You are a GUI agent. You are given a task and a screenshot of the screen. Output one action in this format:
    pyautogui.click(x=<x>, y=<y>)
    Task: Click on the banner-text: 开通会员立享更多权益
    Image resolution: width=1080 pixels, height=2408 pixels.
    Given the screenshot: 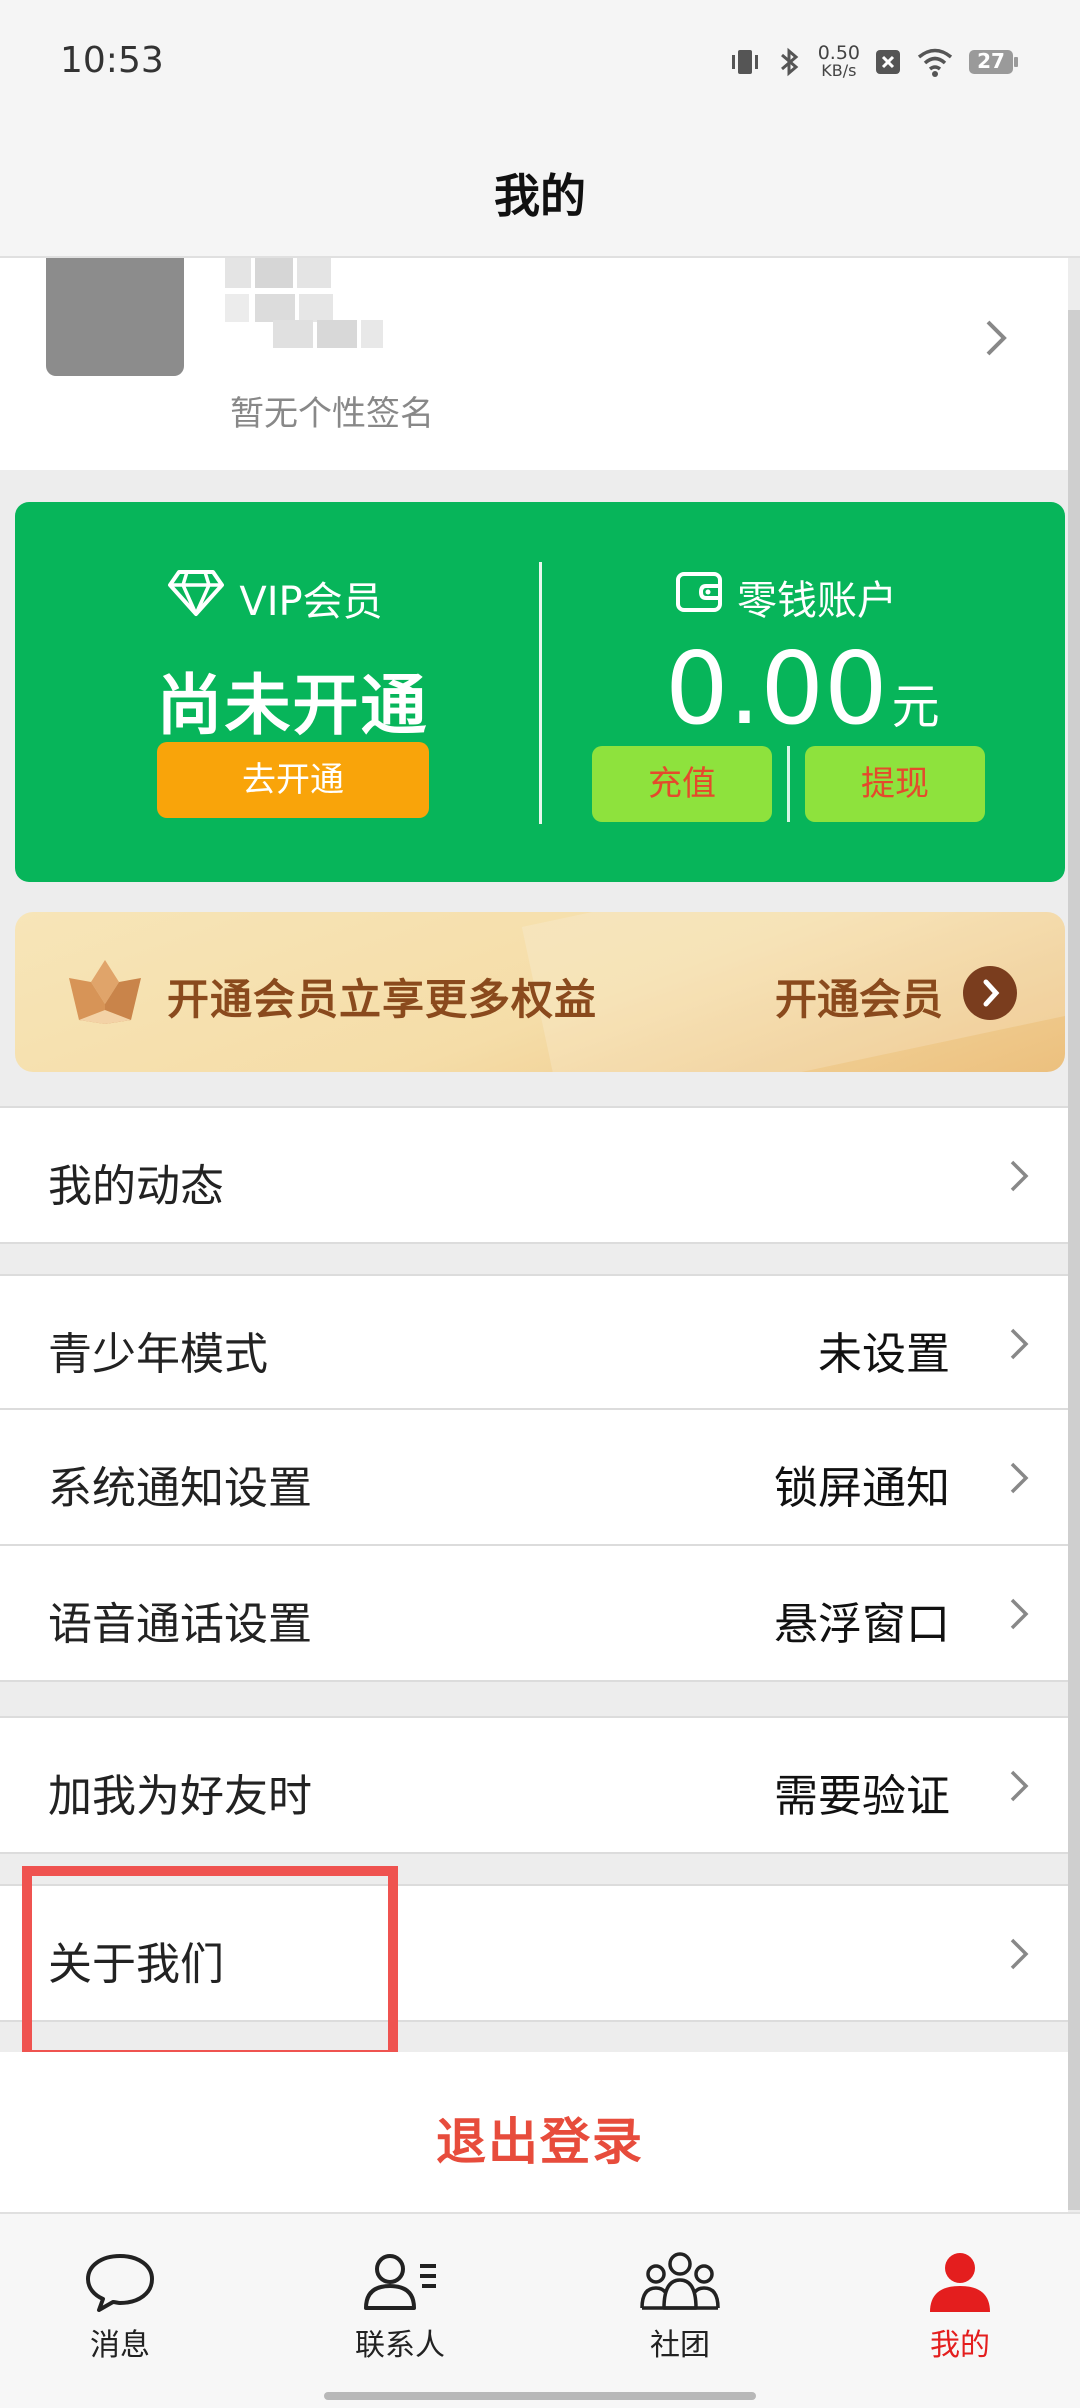 What is the action you would take?
    pyautogui.click(x=382, y=999)
    